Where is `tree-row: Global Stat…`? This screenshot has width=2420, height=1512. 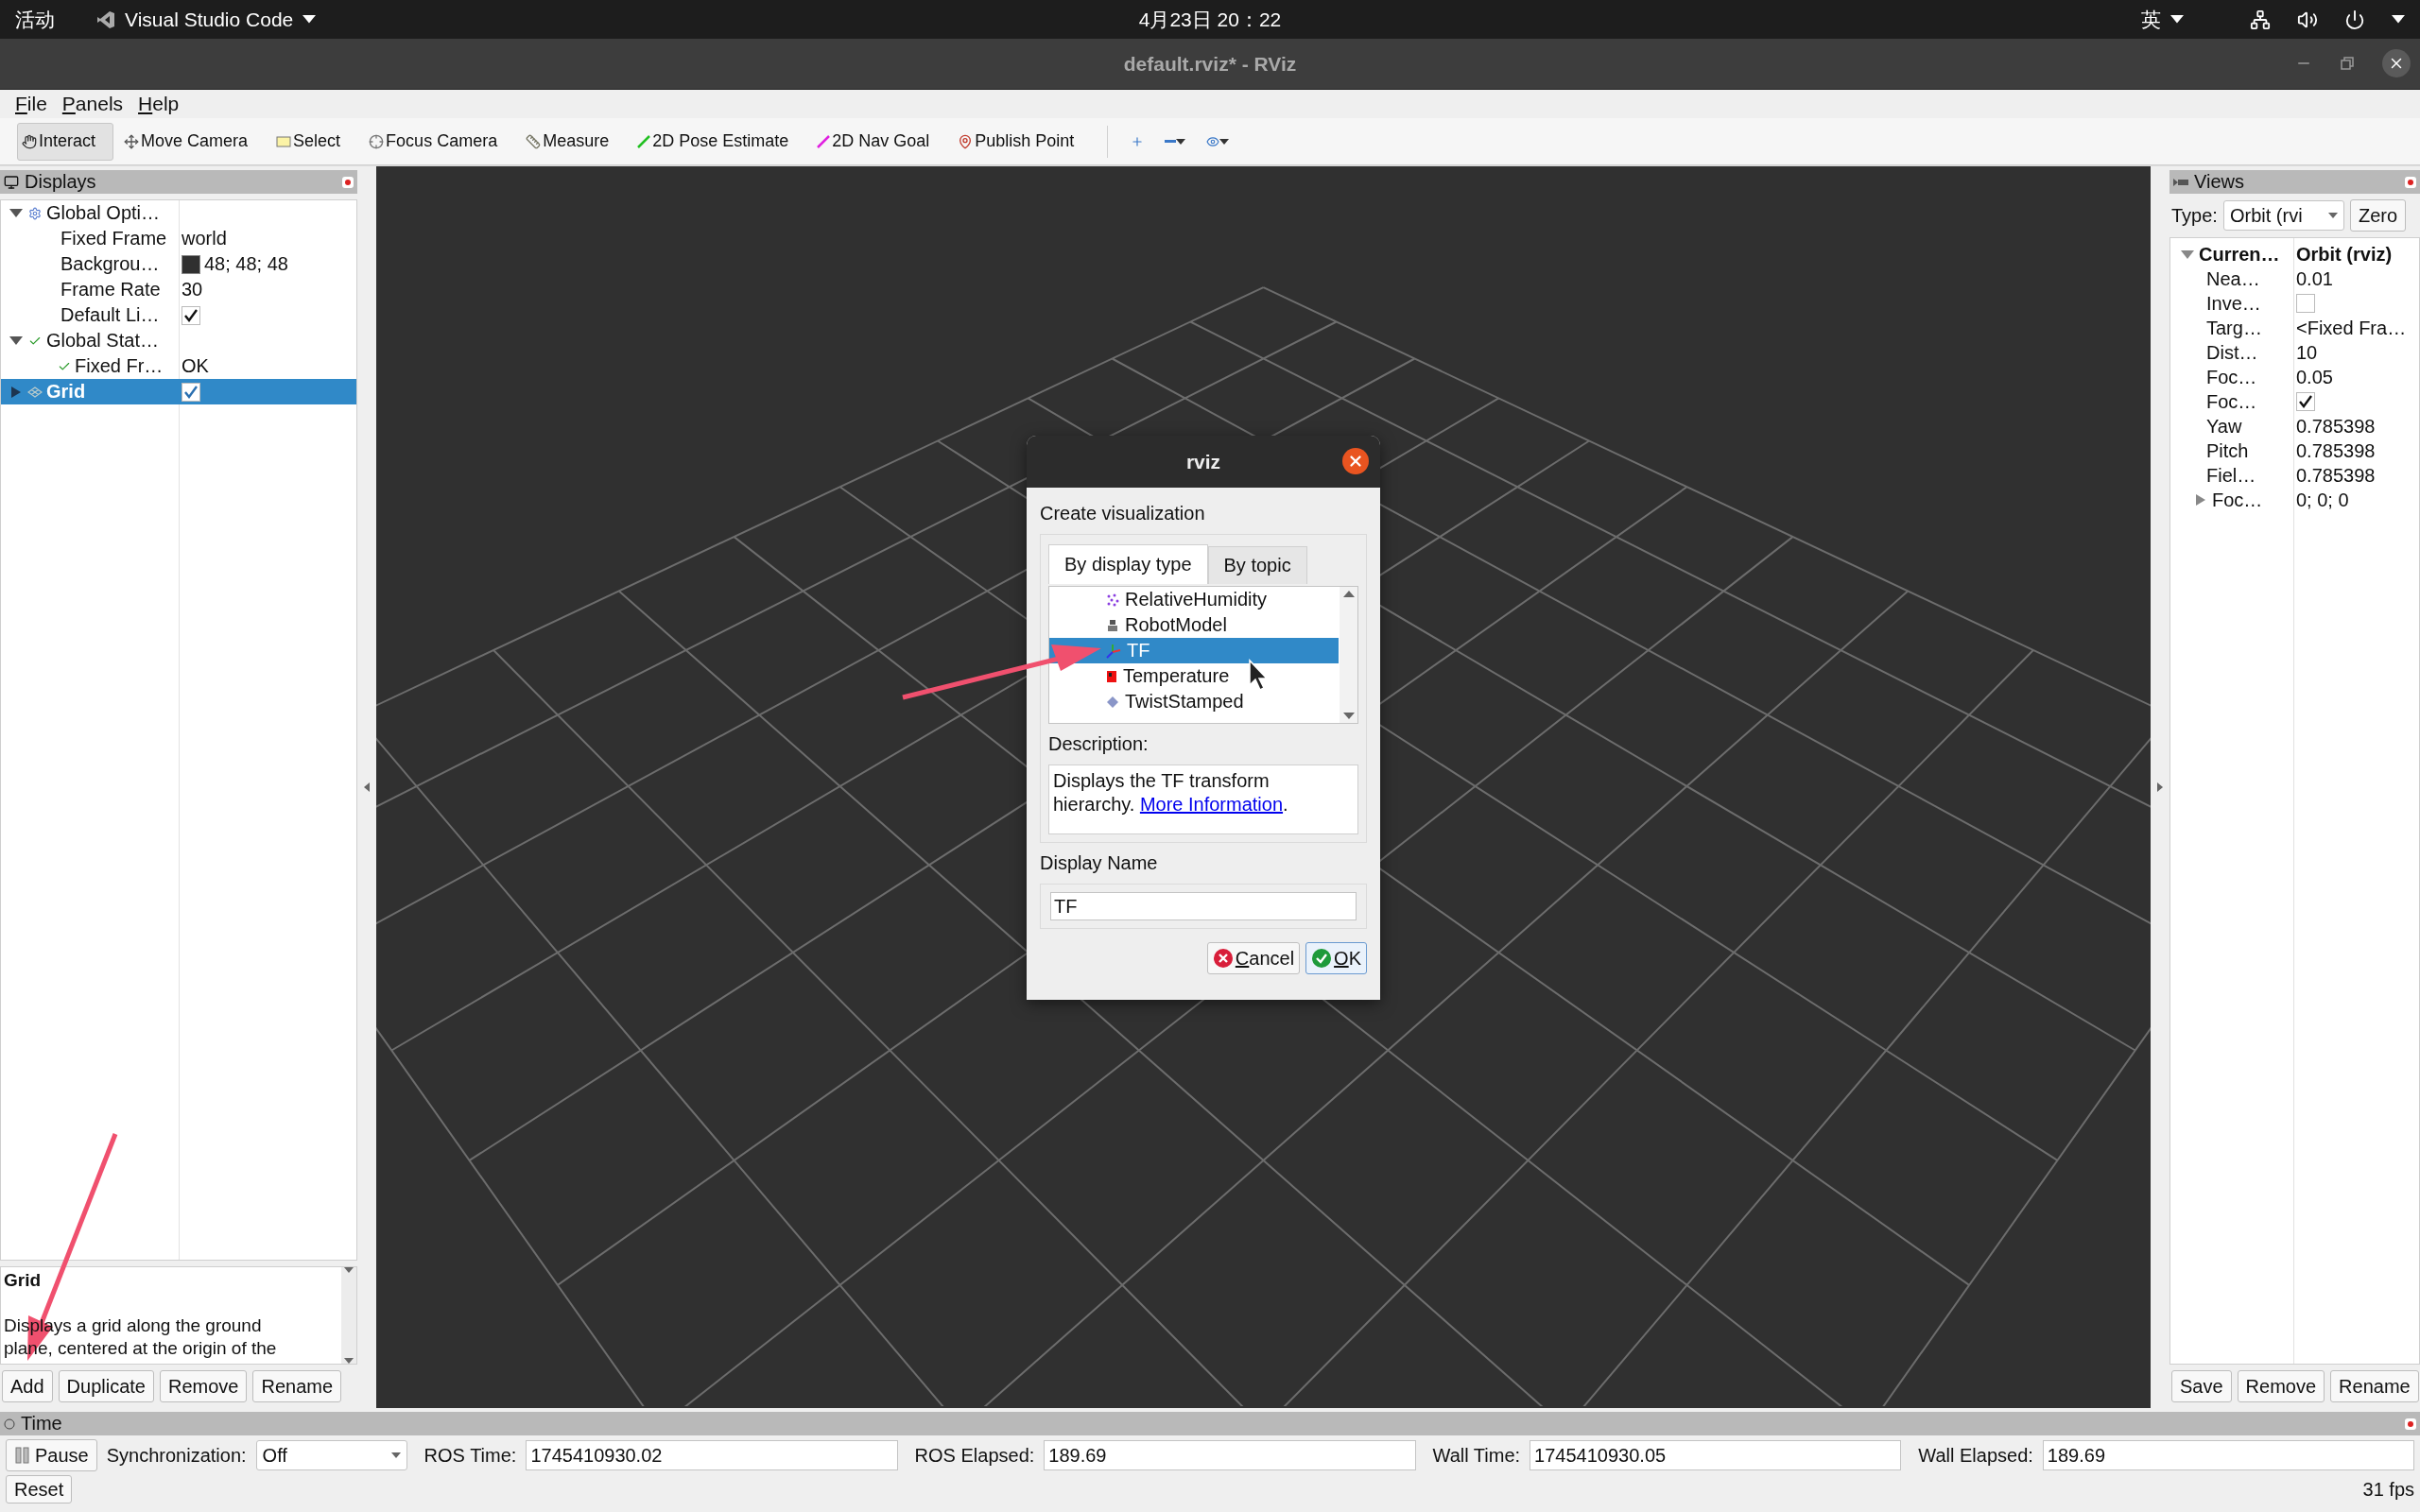 tree-row: Global Stat… is located at coordinates (178, 340).